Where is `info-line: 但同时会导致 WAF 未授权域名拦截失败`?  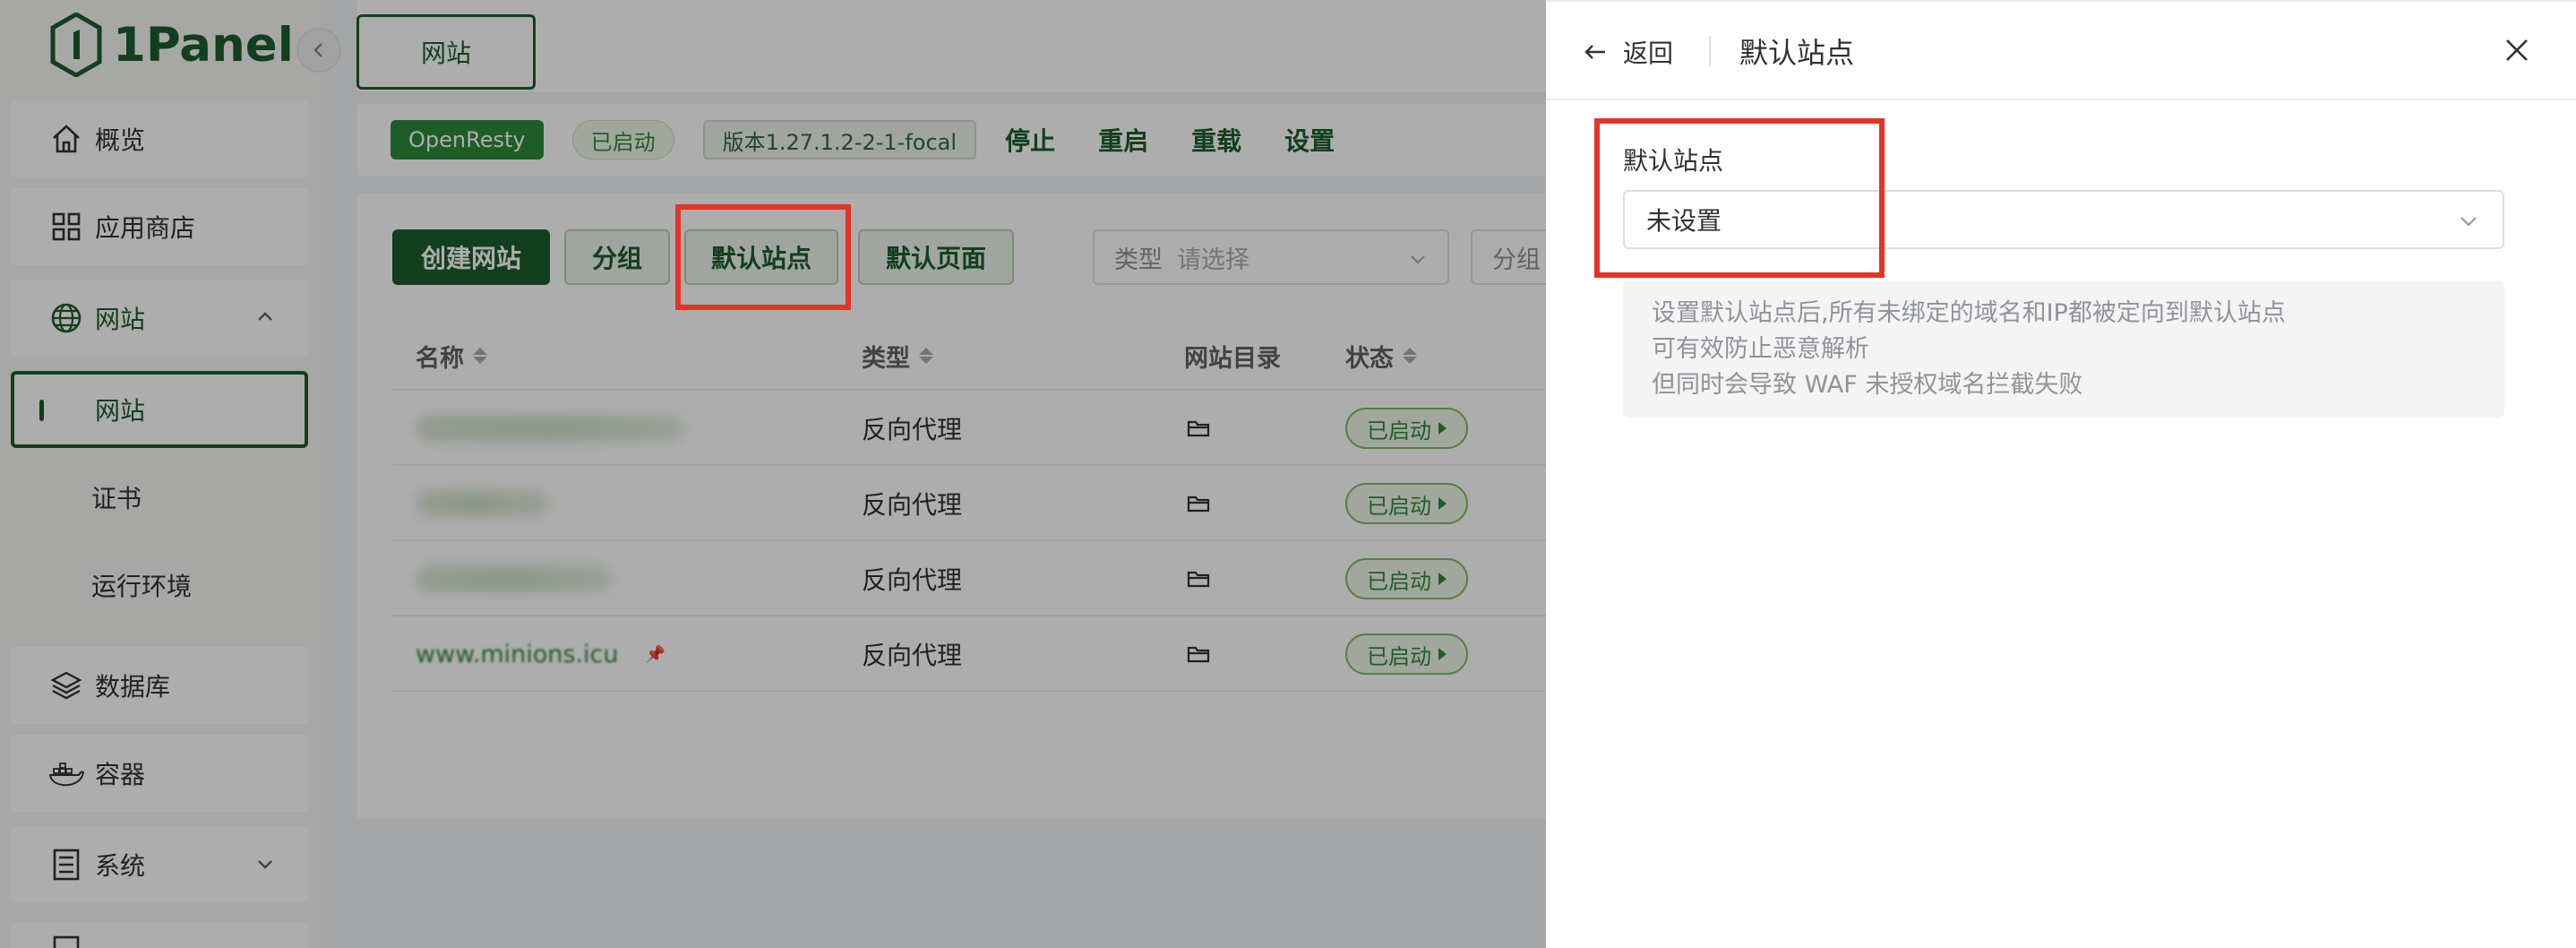
info-line: 但同时会导致 WAF 未授权域名拦截失败 is located at coordinates (1867, 385).